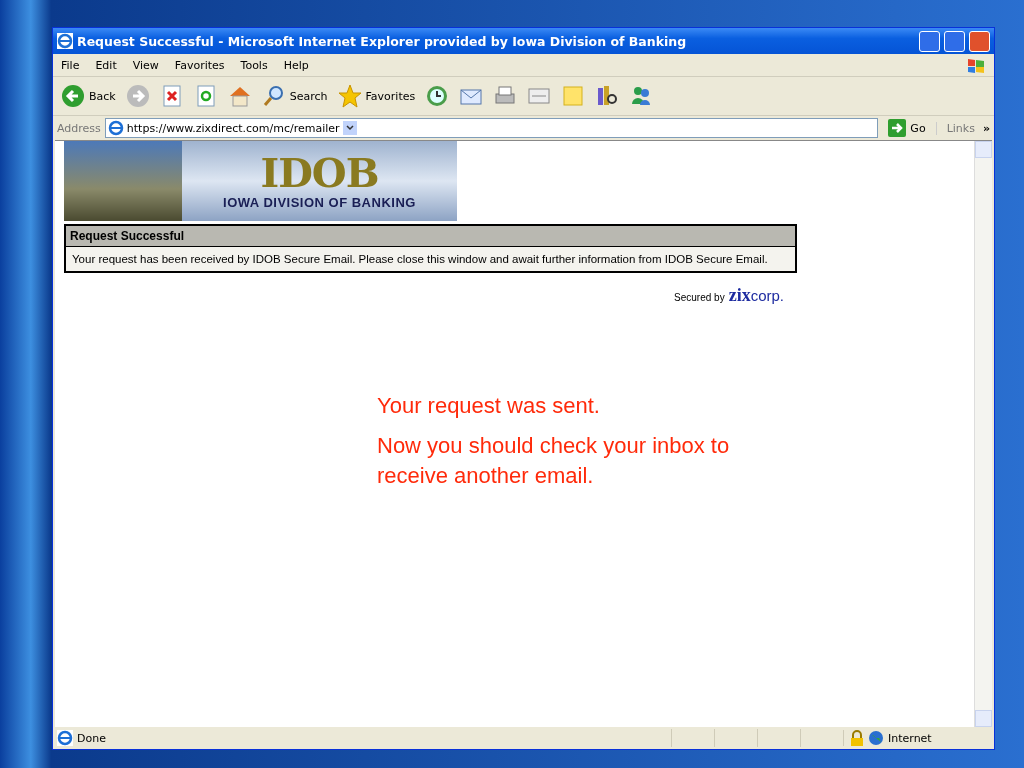  I want to click on clock-icon, so click(437, 96).